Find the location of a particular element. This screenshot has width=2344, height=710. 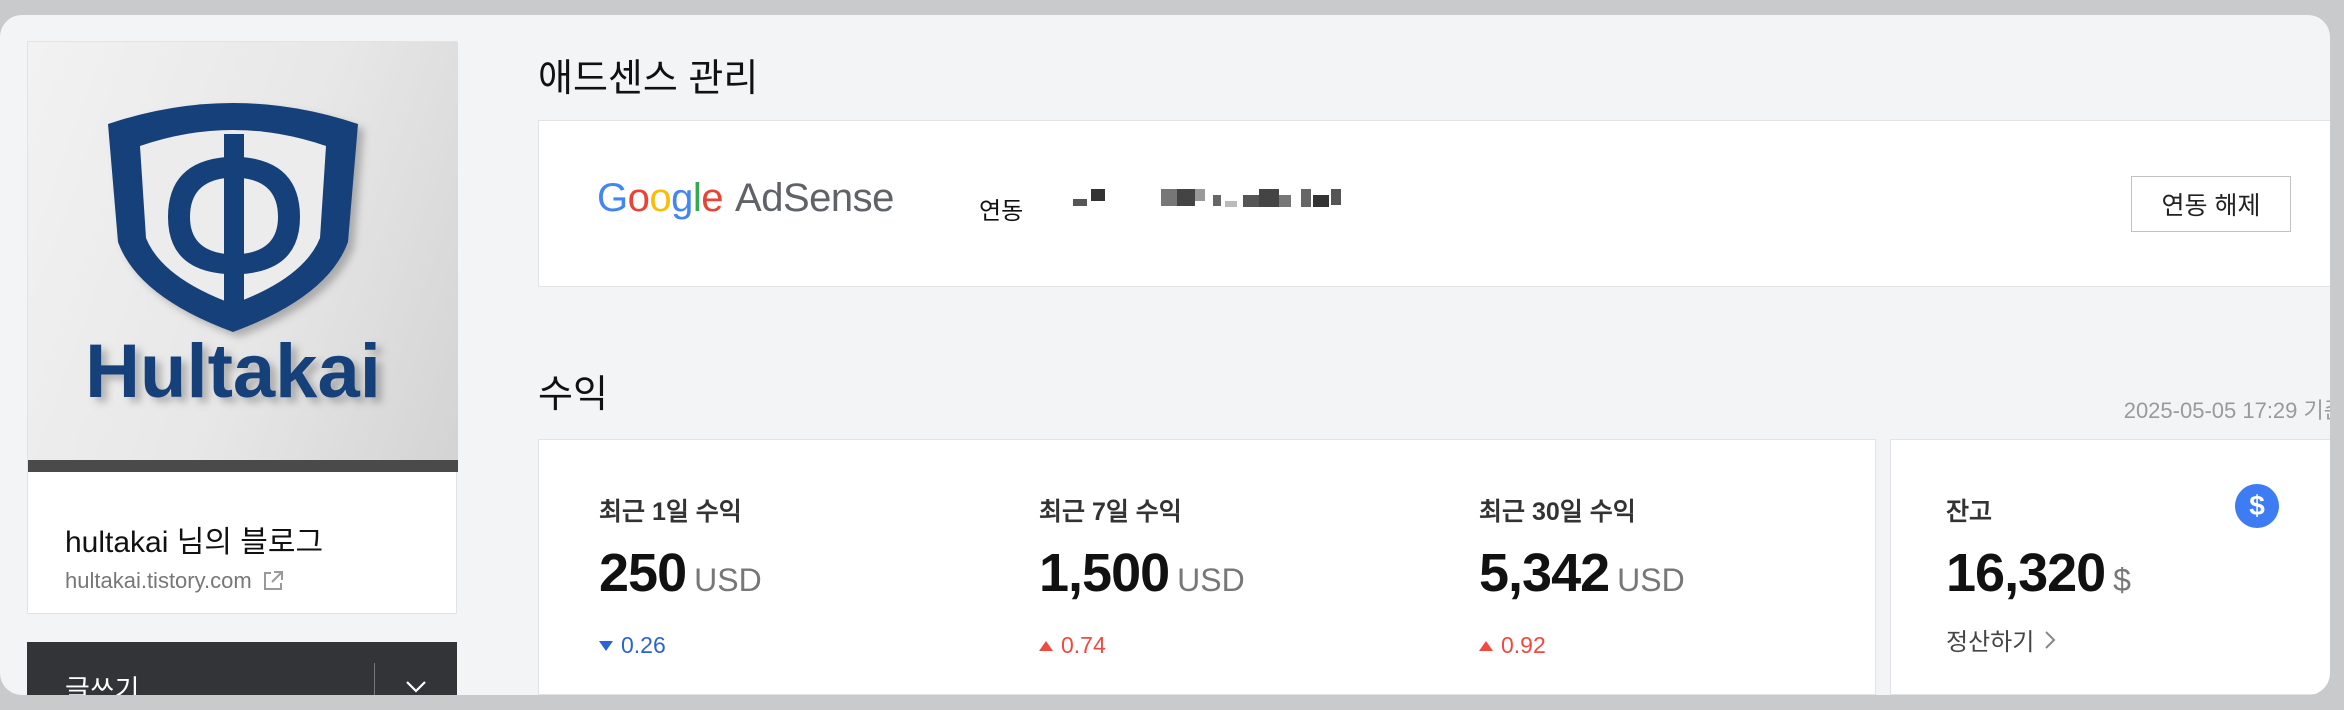

stat-value: 5,342 USD is located at coordinates (1582, 573).